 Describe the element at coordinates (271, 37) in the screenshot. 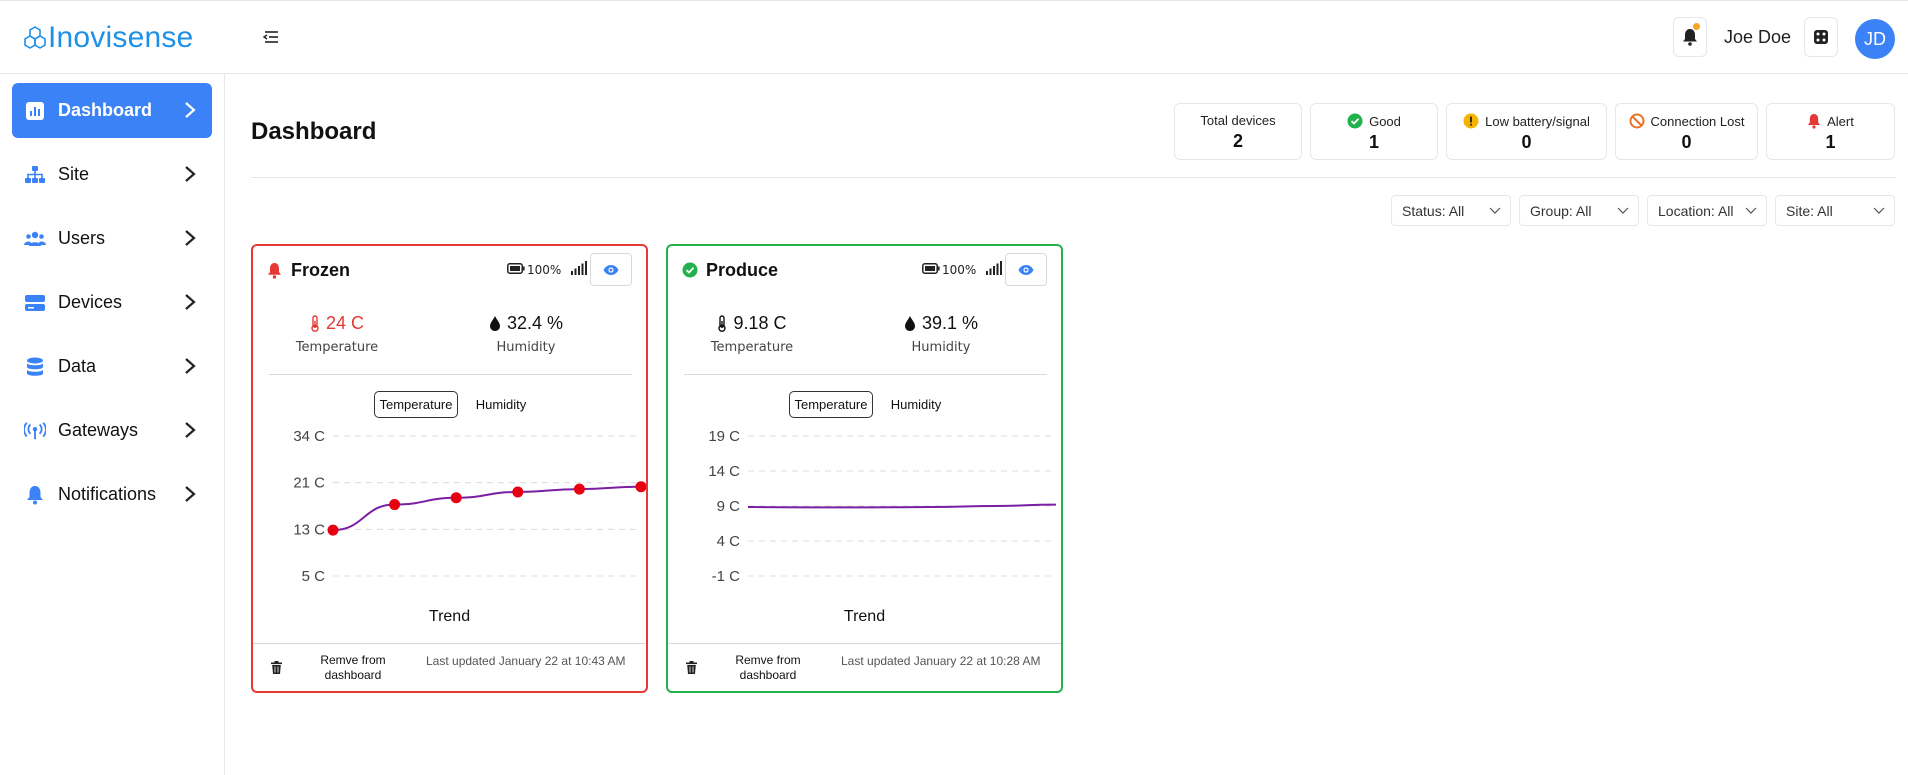

I see `menu-toggle-icon` at that location.